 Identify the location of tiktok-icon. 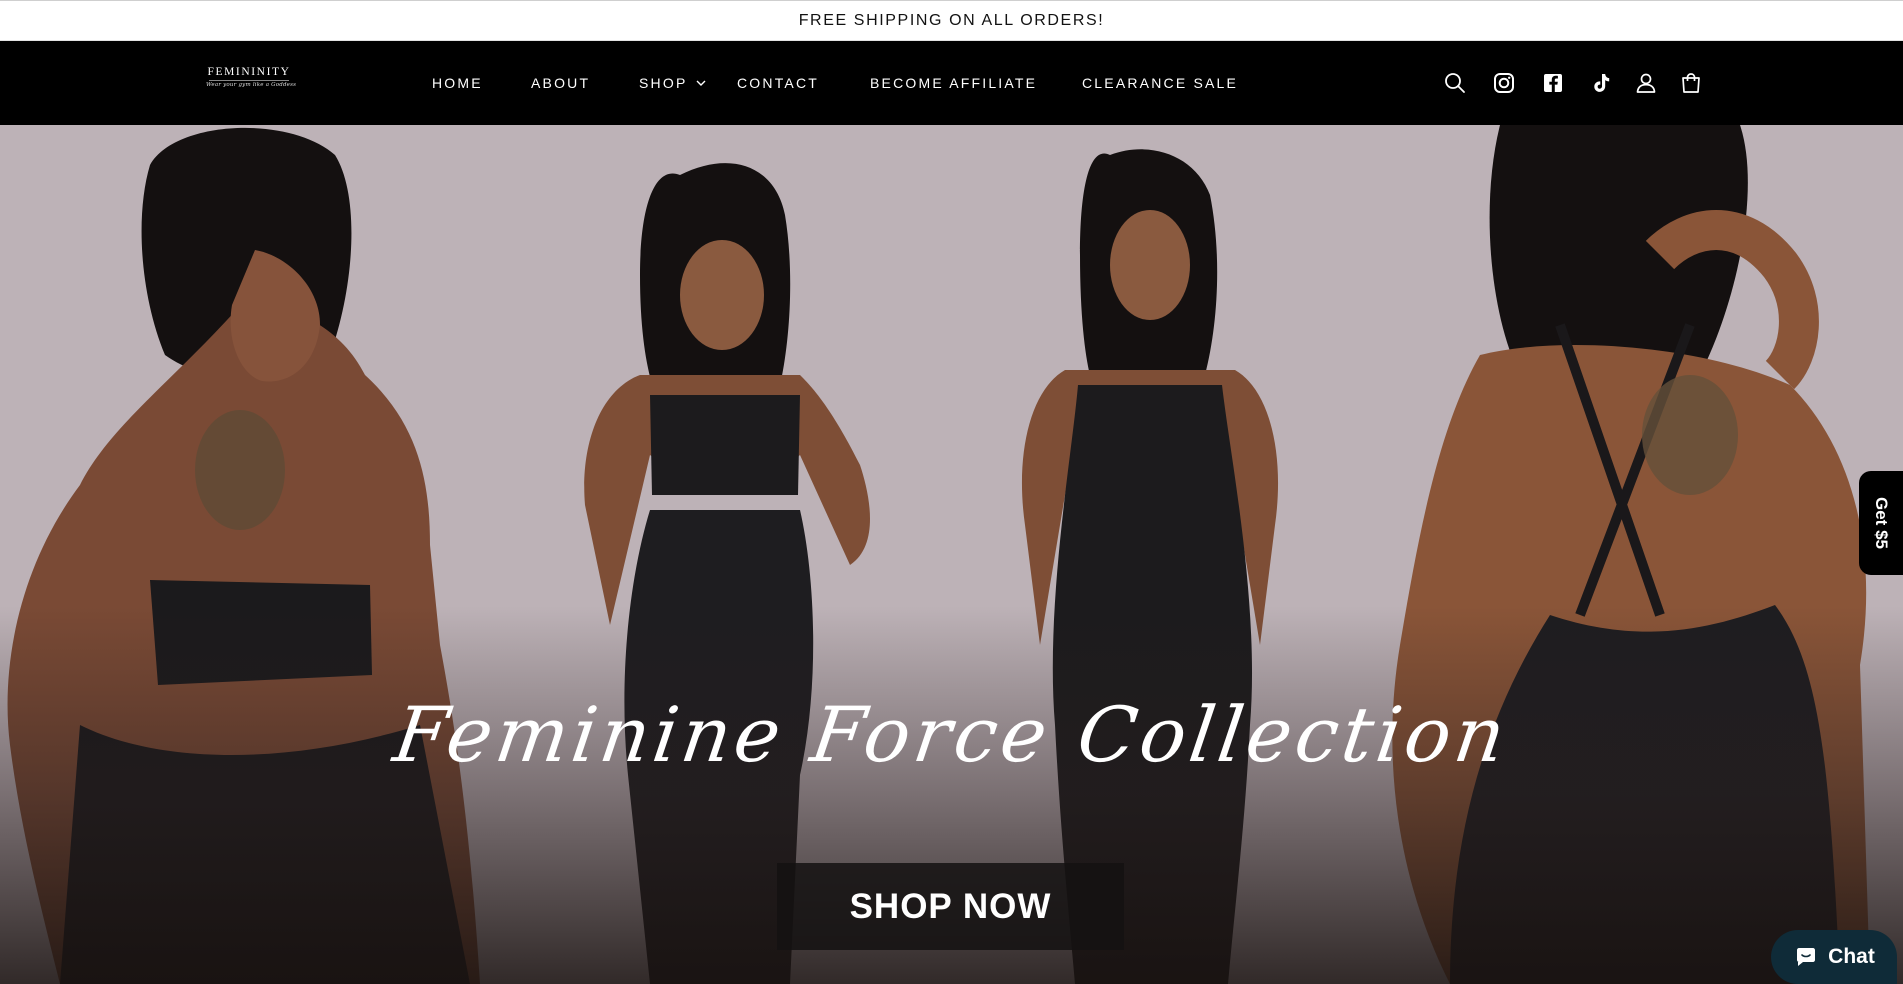
(1601, 83).